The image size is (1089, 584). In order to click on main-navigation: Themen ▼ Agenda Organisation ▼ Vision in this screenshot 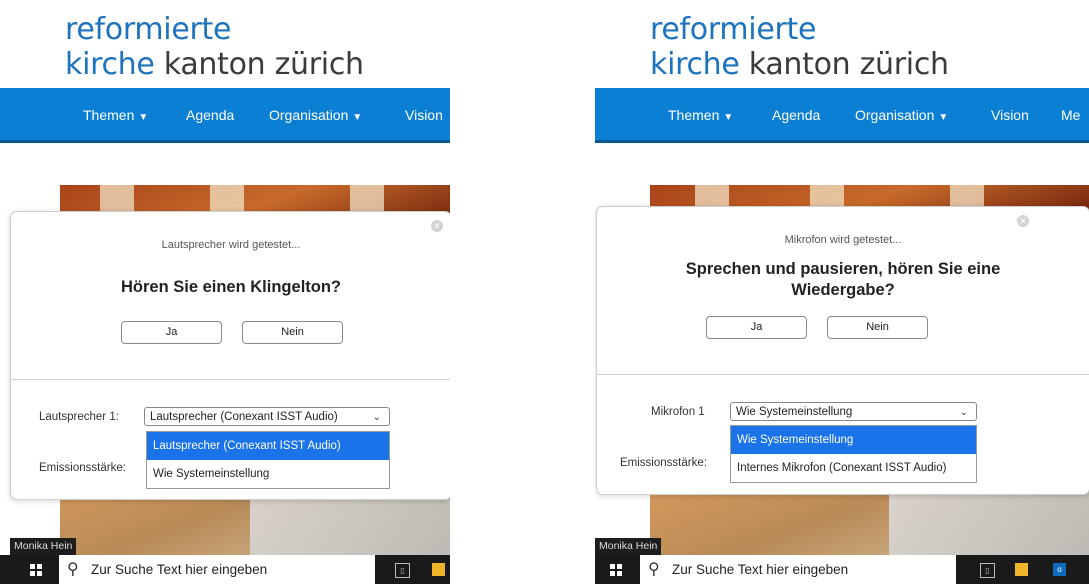, I will do `click(225, 115)`.